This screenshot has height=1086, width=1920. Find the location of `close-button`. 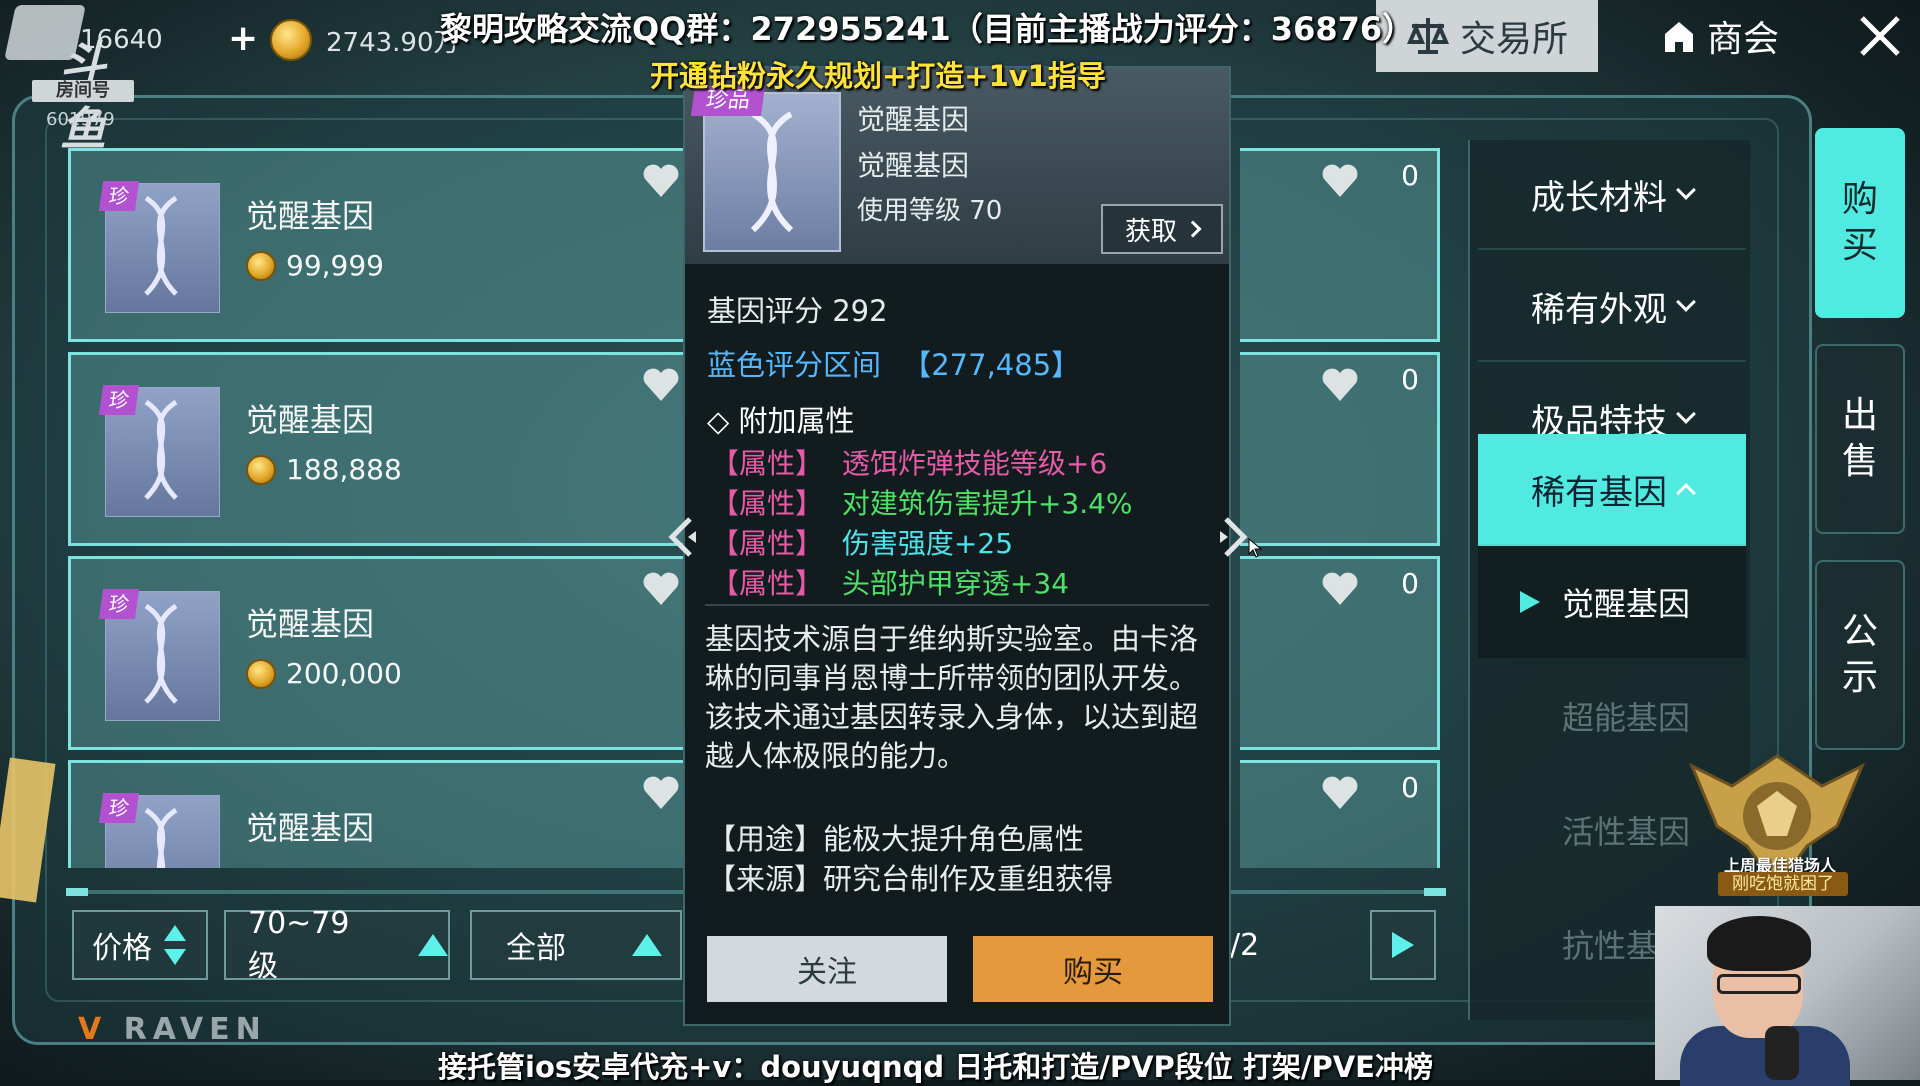

close-button is located at coordinates (1880, 36).